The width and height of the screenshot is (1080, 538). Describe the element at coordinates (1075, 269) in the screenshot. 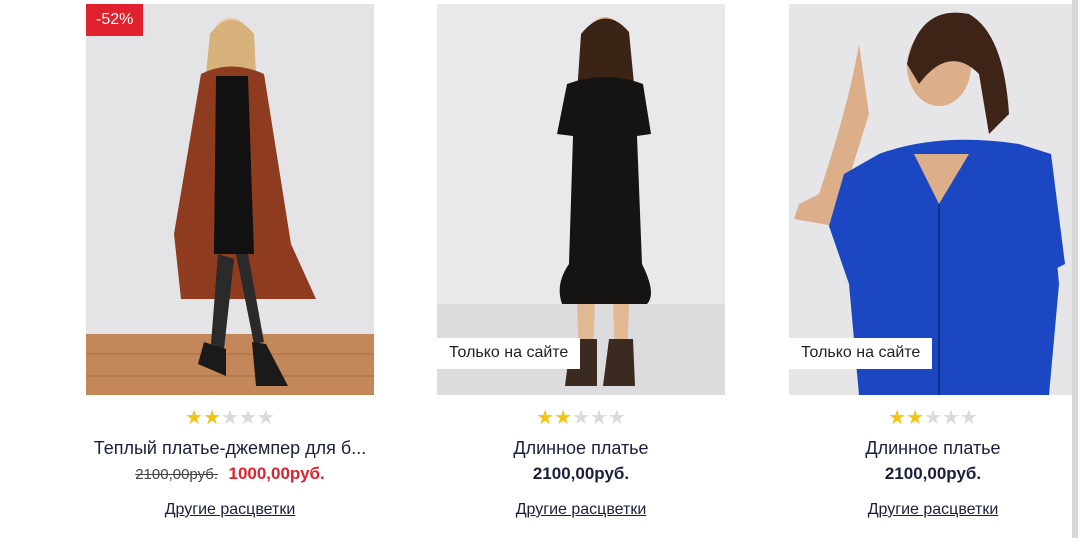

I see `scrollbar` at that location.